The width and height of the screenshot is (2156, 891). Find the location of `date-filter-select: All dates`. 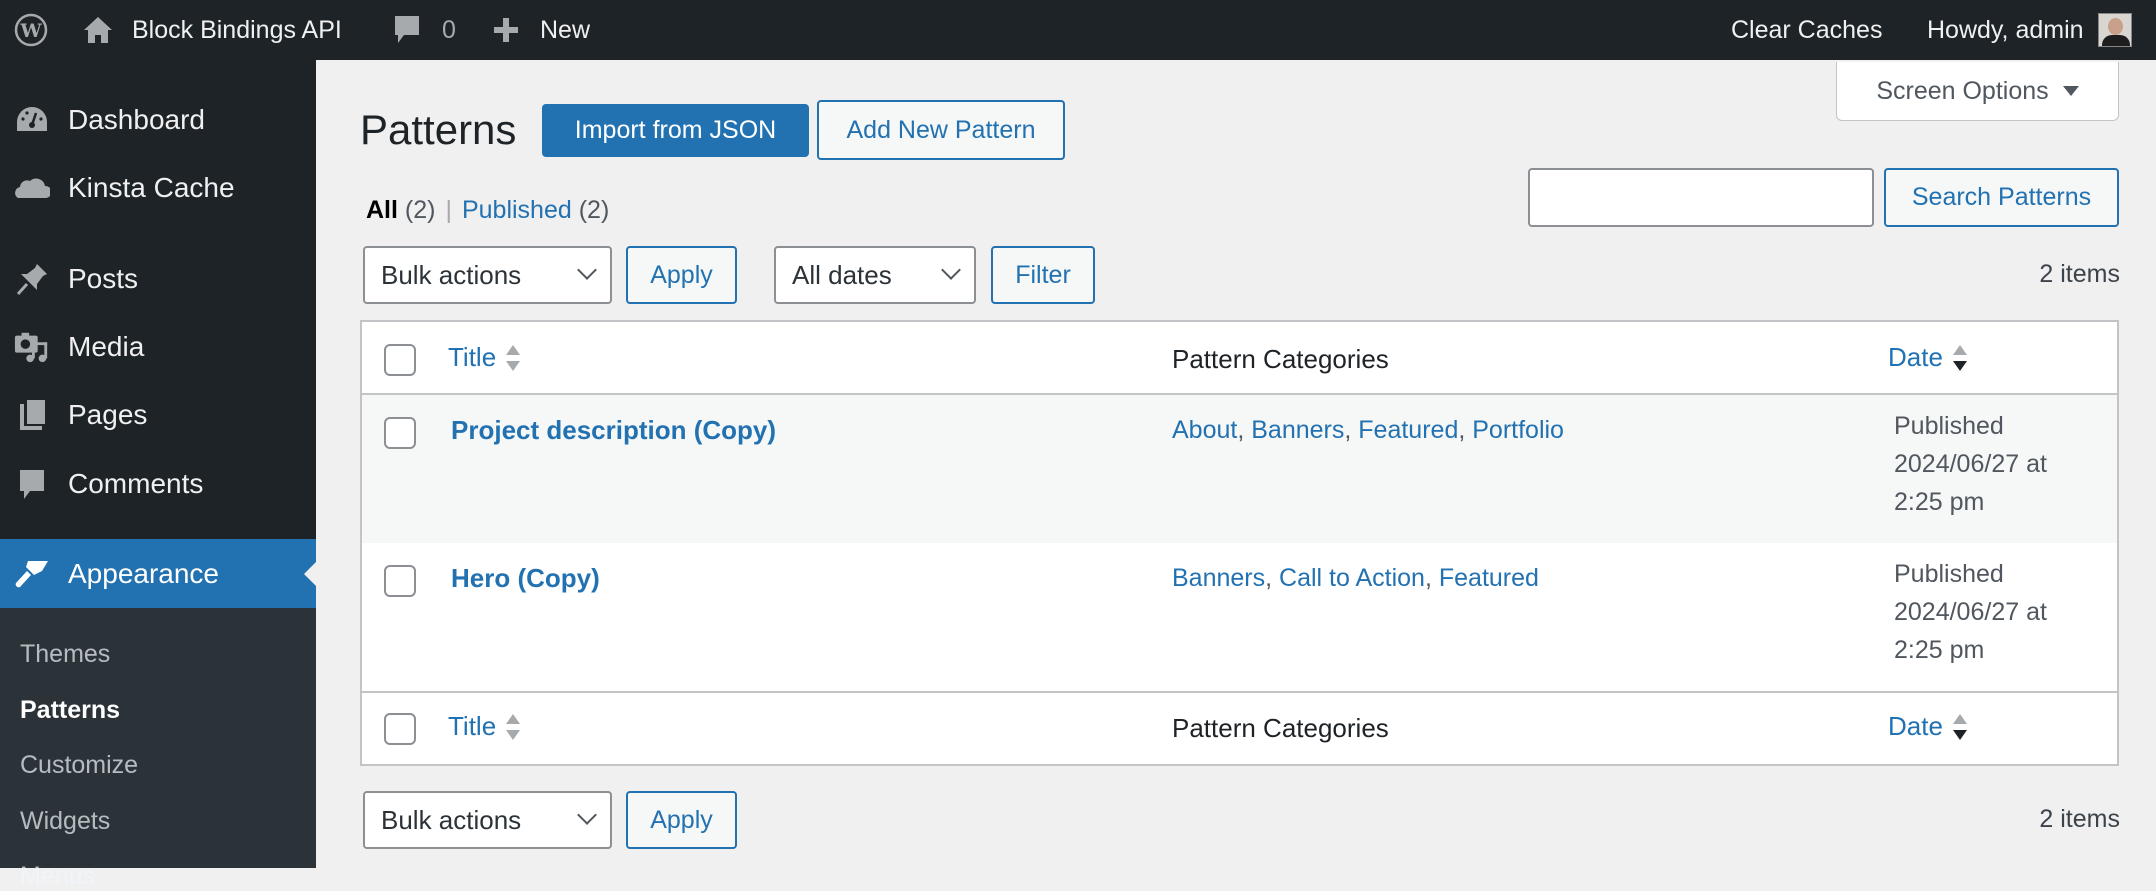

date-filter-select: All dates is located at coordinates (875, 275).